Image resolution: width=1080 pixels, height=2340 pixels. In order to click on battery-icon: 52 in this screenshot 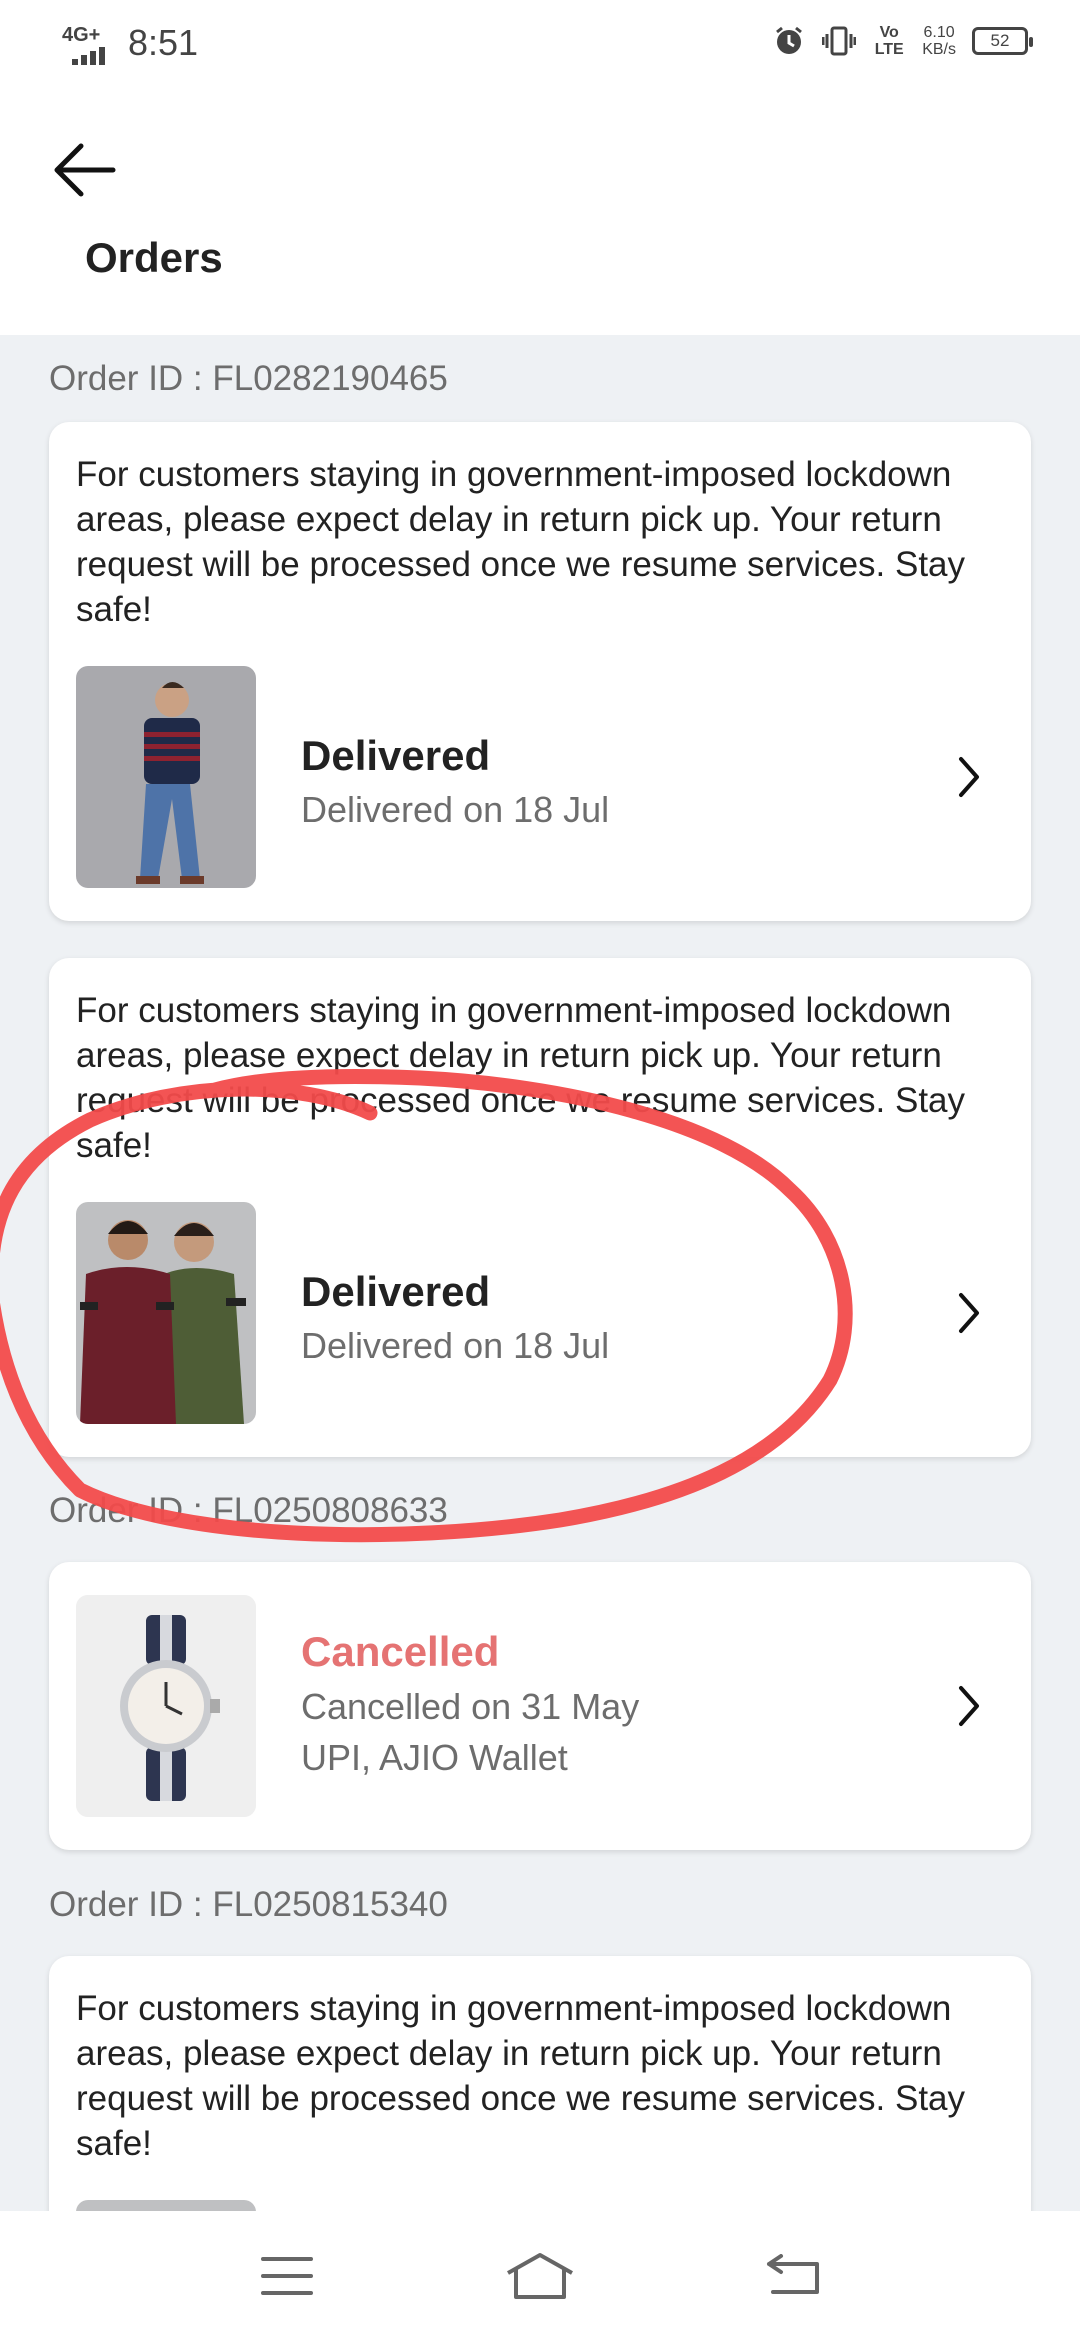, I will do `click(1002, 41)`.